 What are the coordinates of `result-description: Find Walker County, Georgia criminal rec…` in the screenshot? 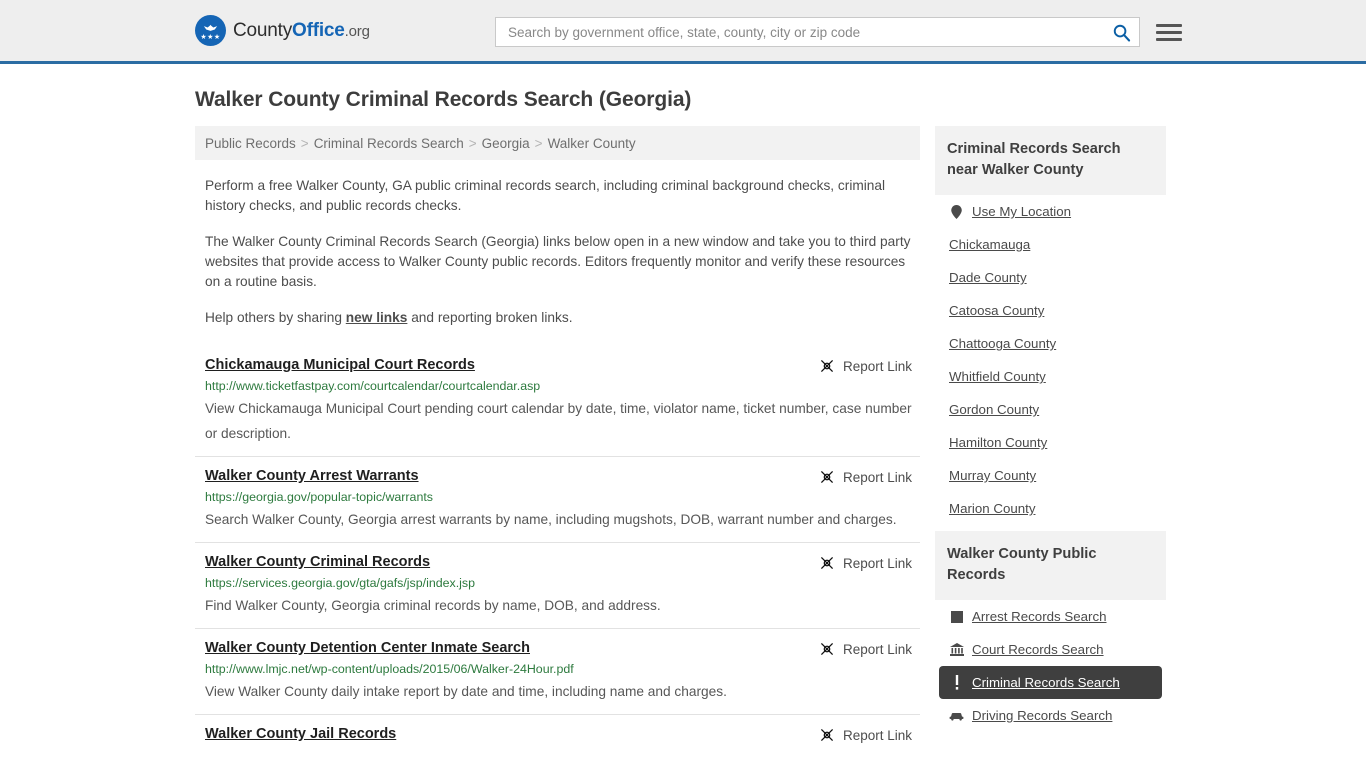 It's located at (433, 605).